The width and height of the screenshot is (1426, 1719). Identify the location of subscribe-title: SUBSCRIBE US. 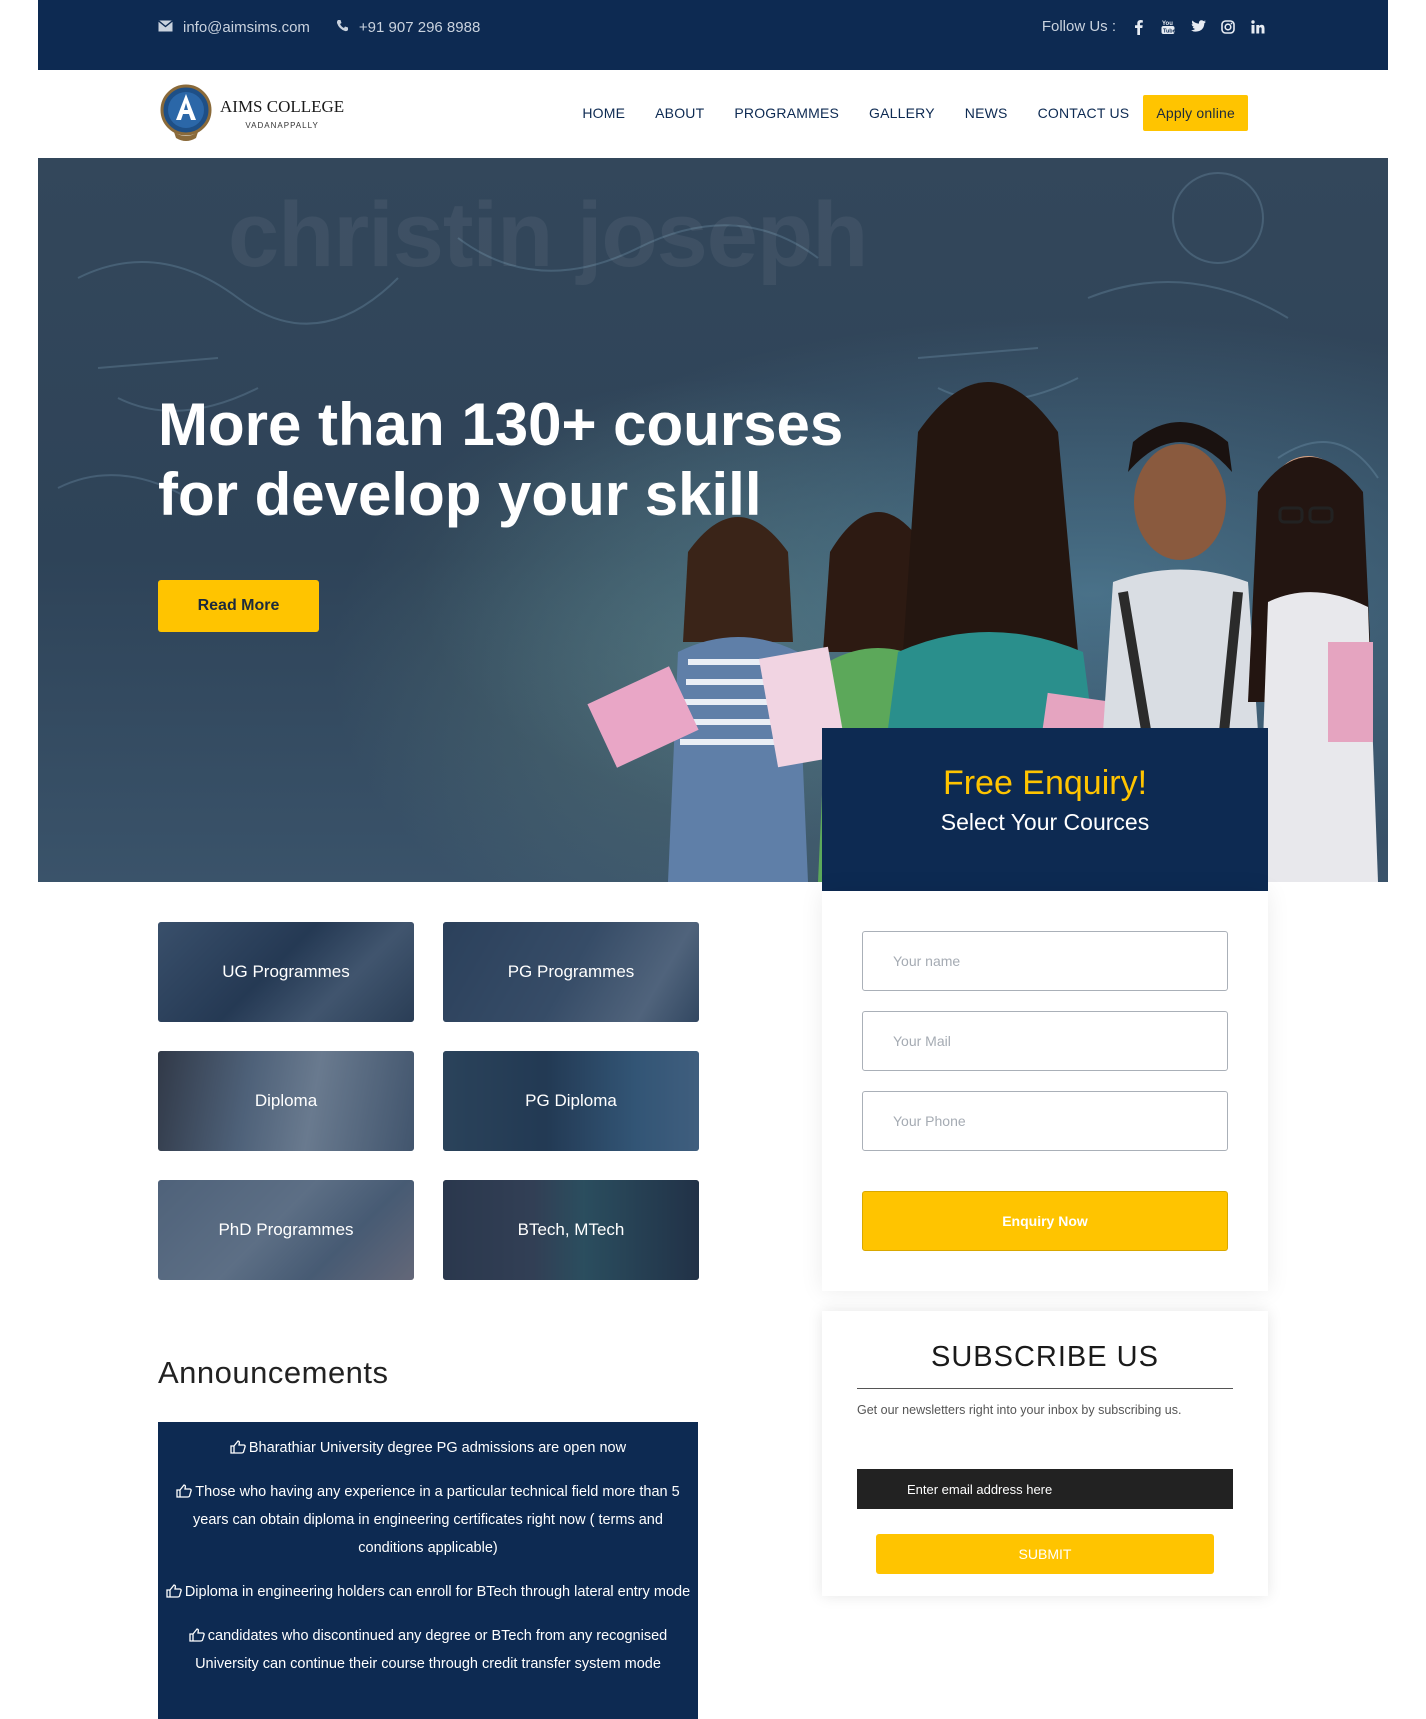
(1045, 1357).